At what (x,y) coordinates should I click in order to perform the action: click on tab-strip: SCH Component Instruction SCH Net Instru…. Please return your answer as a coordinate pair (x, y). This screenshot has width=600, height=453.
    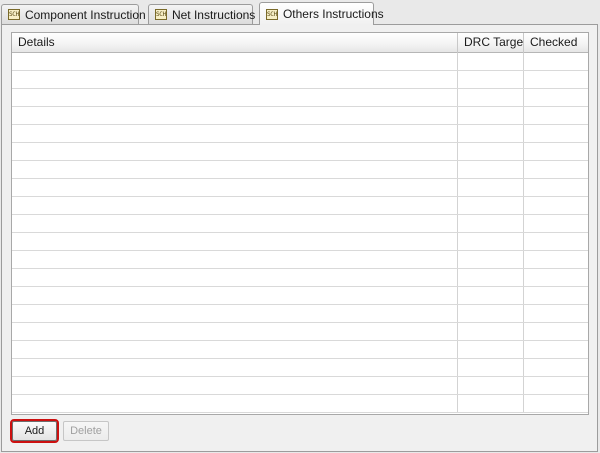
    Looking at the image, I should click on (300, 12).